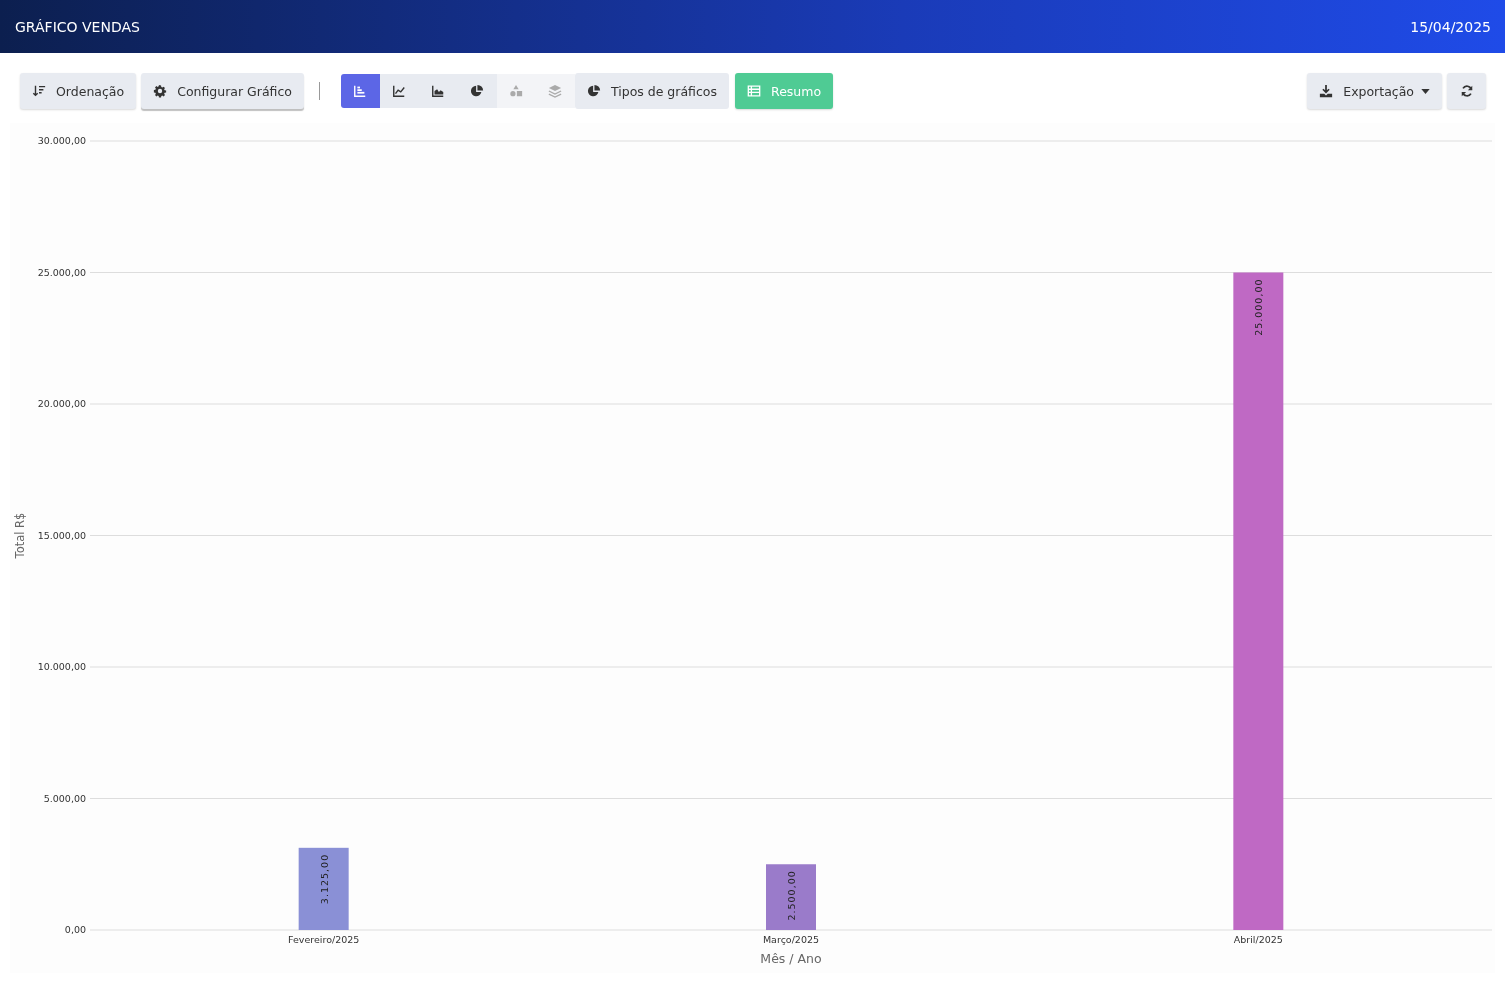 Image resolution: width=1505 pixels, height=1001 pixels. Describe the element at coordinates (1425, 91) in the screenshot. I see `caret-icon` at that location.